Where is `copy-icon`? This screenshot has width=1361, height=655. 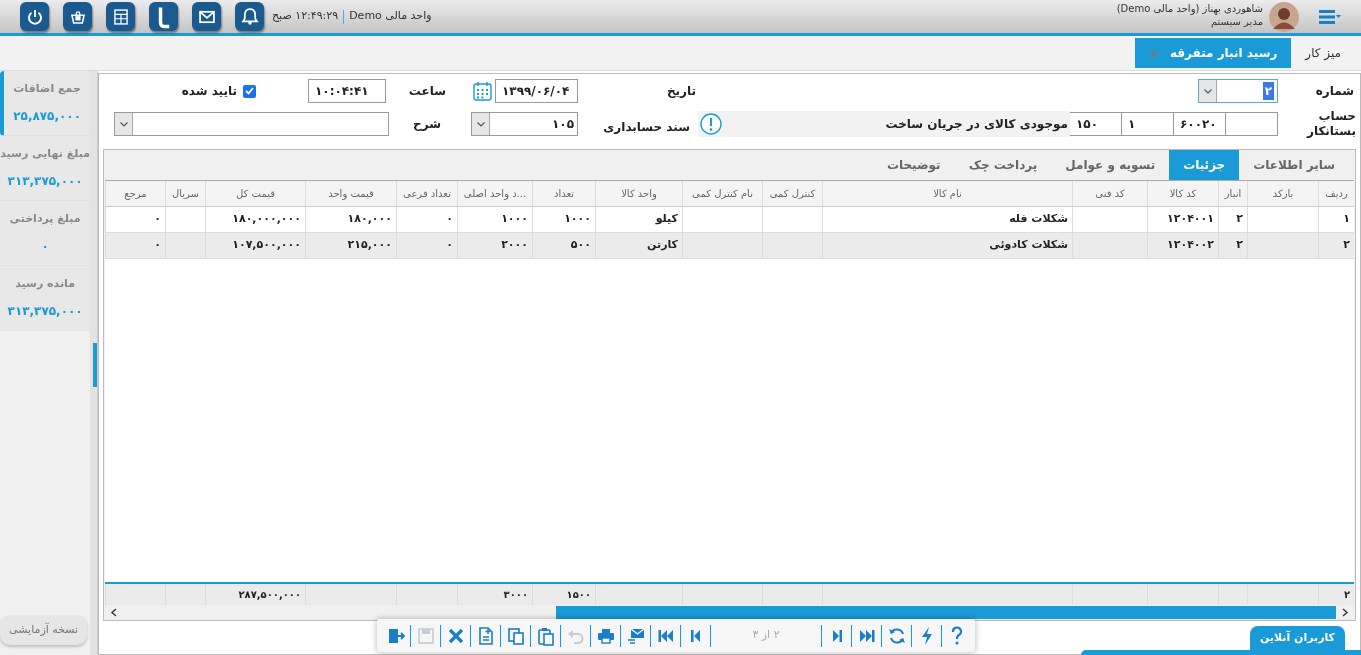
copy-icon is located at coordinates (515, 635).